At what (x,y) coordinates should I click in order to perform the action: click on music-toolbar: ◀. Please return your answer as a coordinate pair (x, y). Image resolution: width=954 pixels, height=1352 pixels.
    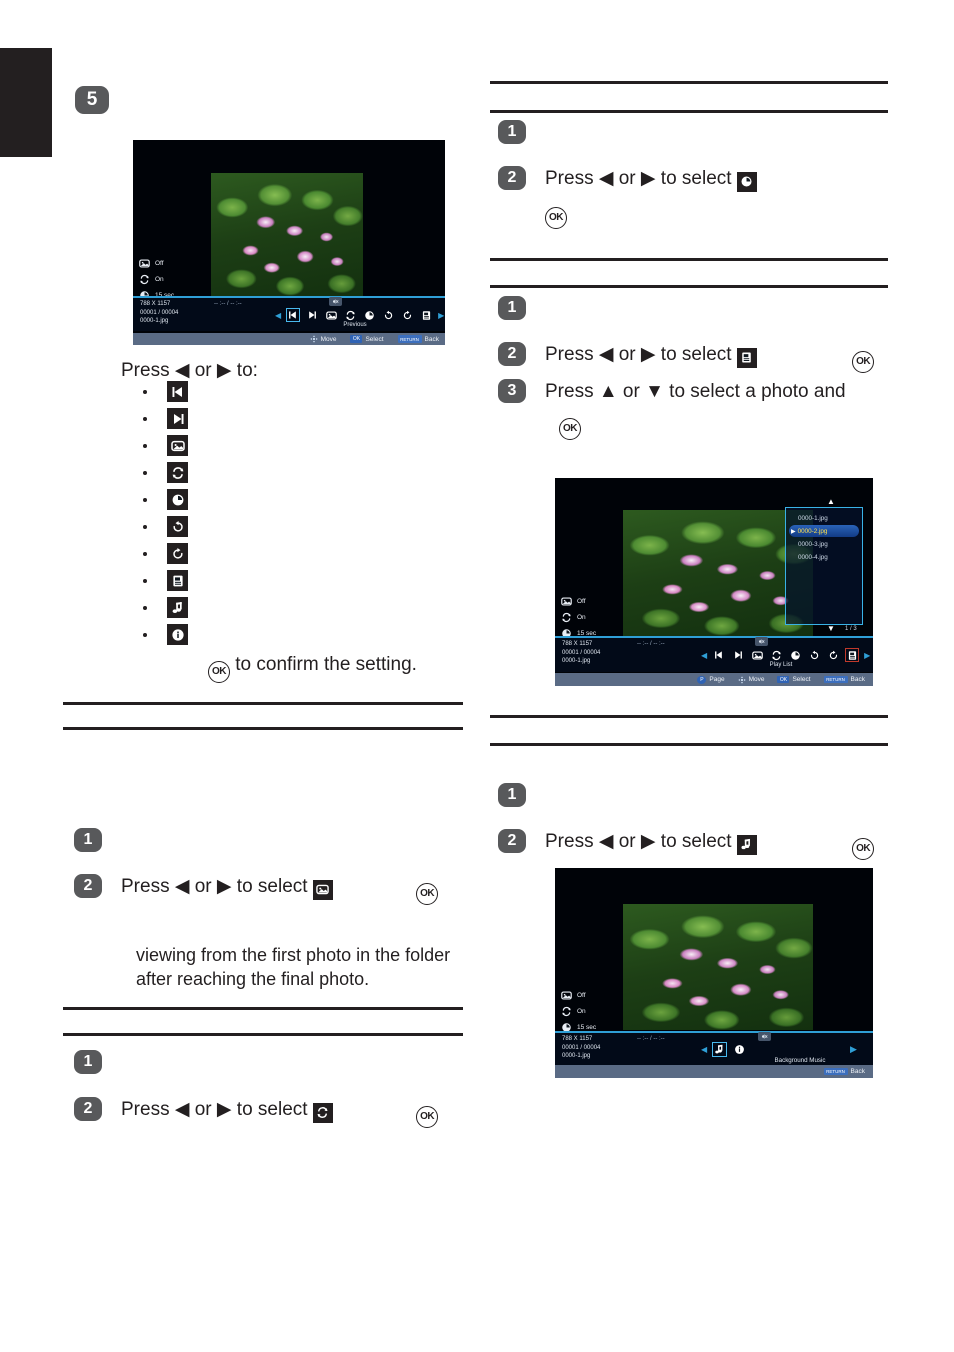
    Looking at the image, I should click on (724, 1049).